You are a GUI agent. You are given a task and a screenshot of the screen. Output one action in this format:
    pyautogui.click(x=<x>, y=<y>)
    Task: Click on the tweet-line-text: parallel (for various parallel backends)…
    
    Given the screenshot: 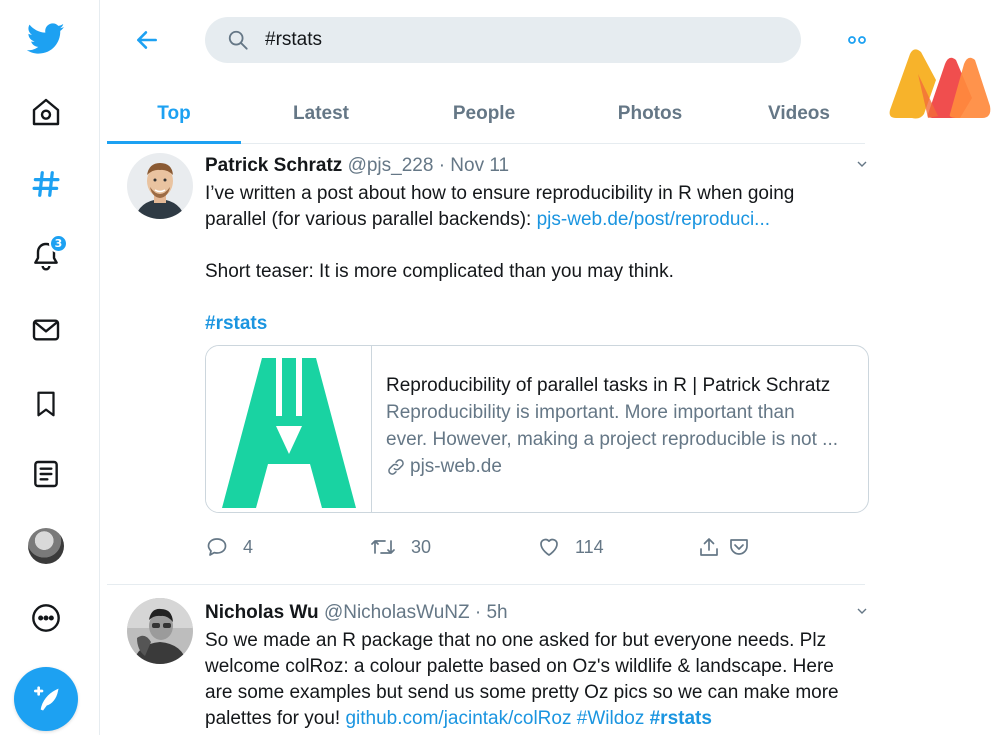 What is the action you would take?
    pyautogui.click(x=371, y=219)
    